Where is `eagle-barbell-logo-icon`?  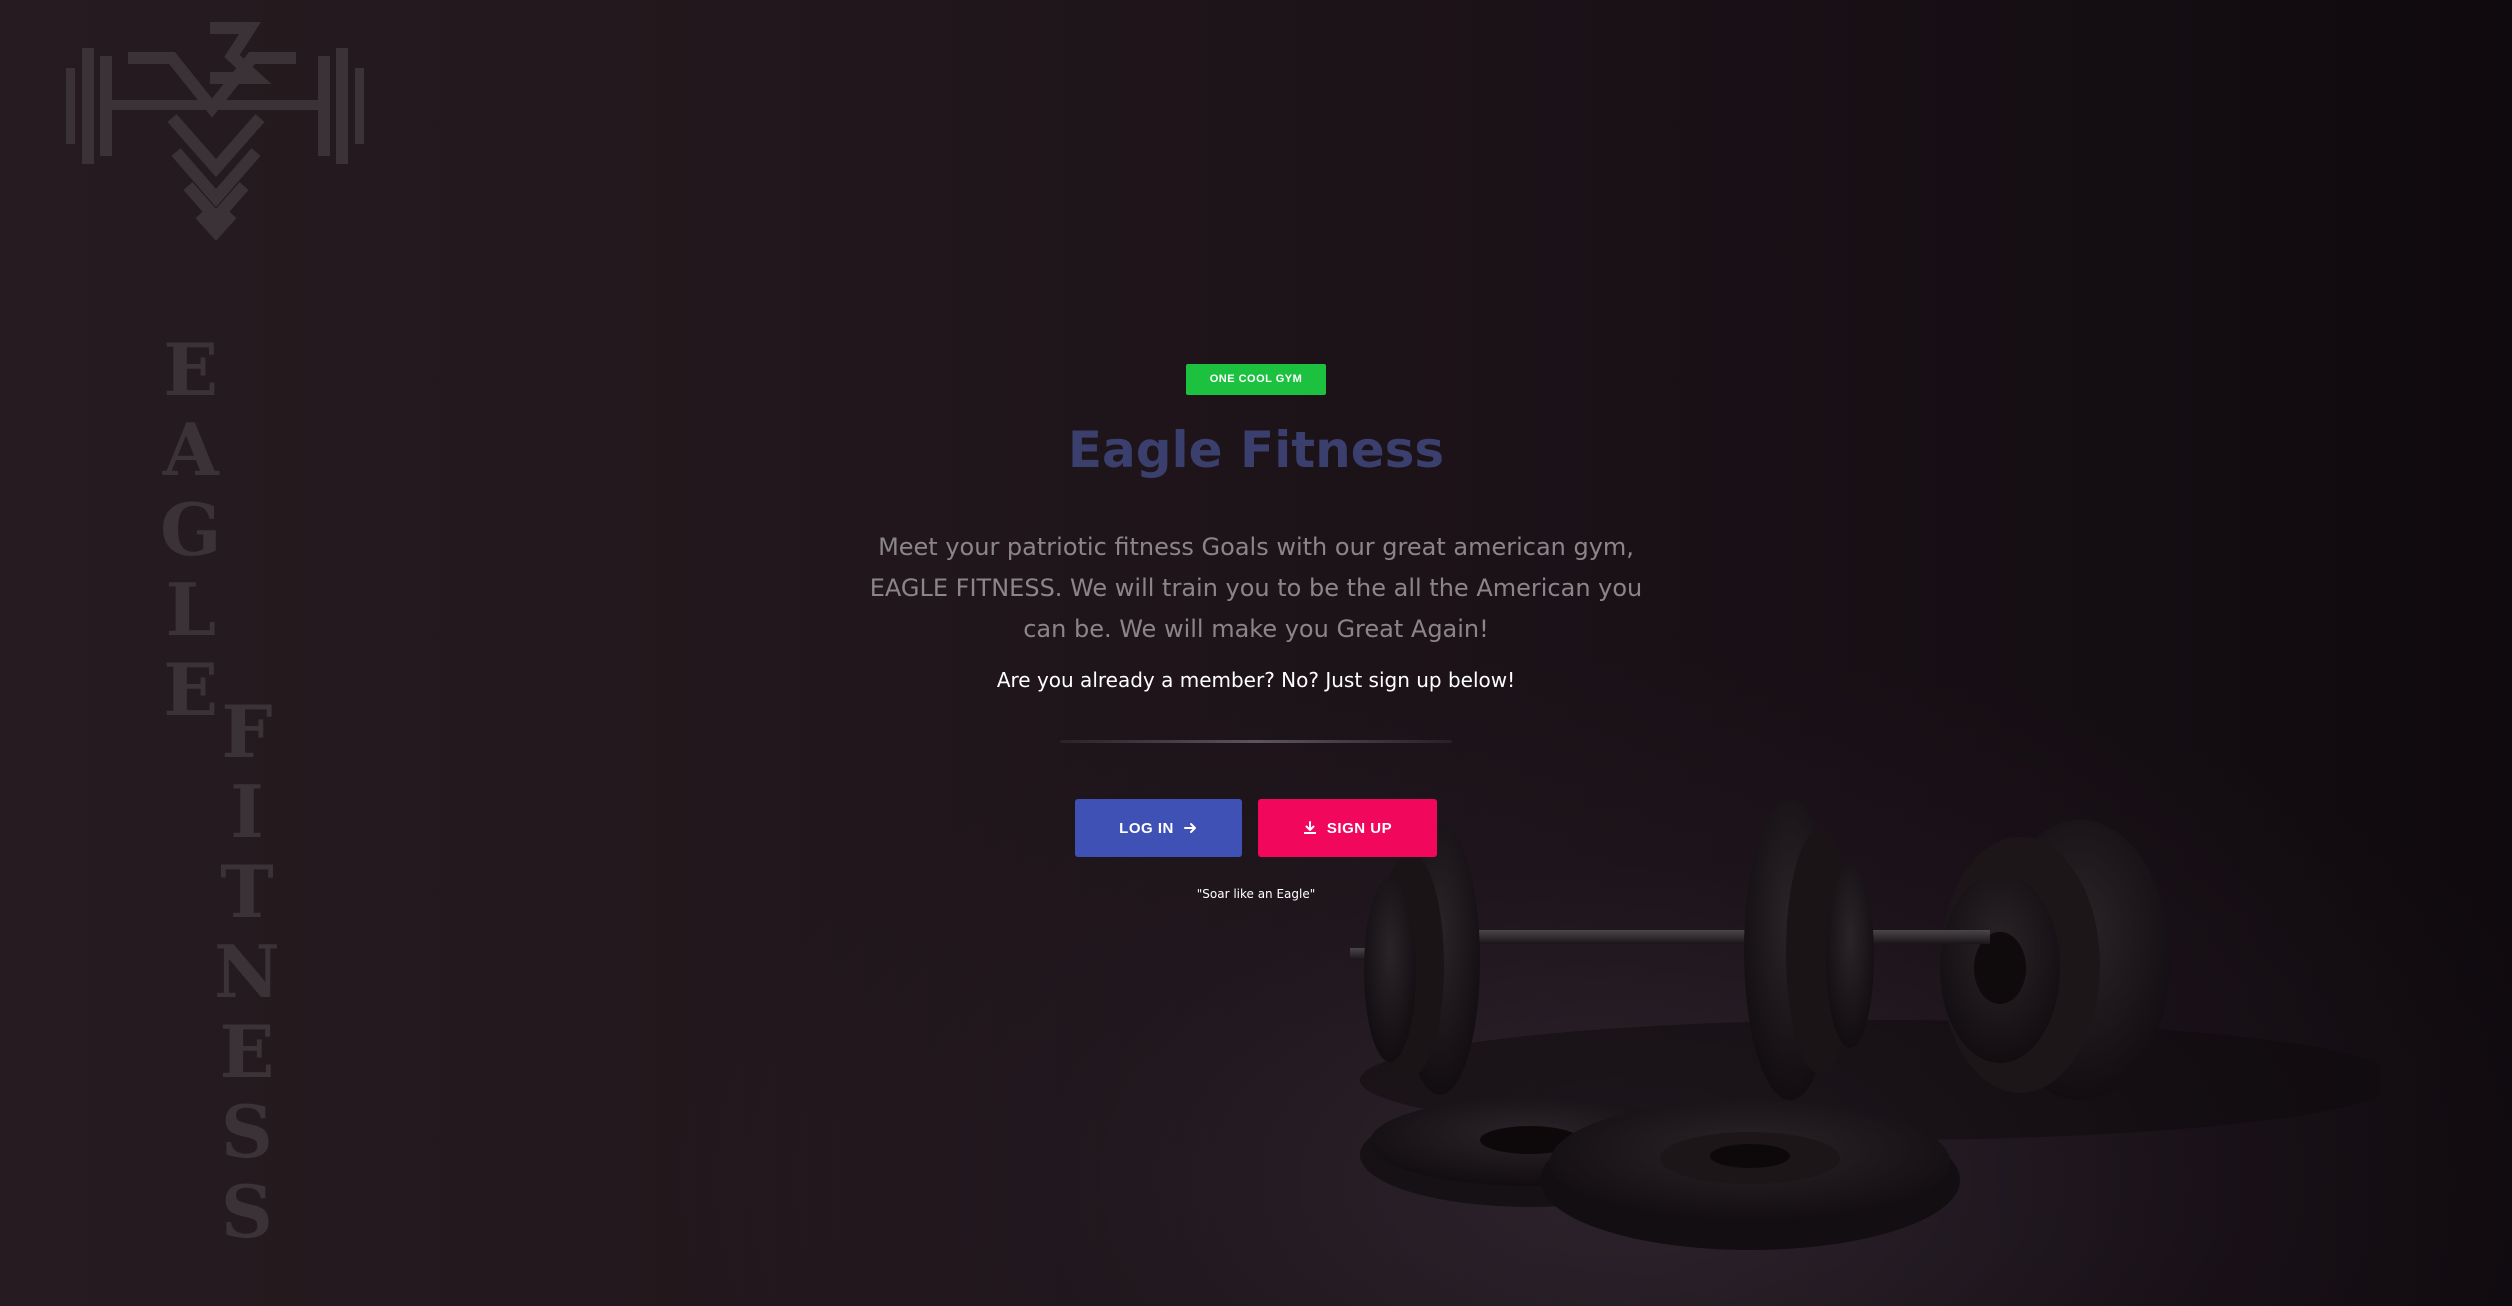 eagle-barbell-logo-icon is located at coordinates (215, 132).